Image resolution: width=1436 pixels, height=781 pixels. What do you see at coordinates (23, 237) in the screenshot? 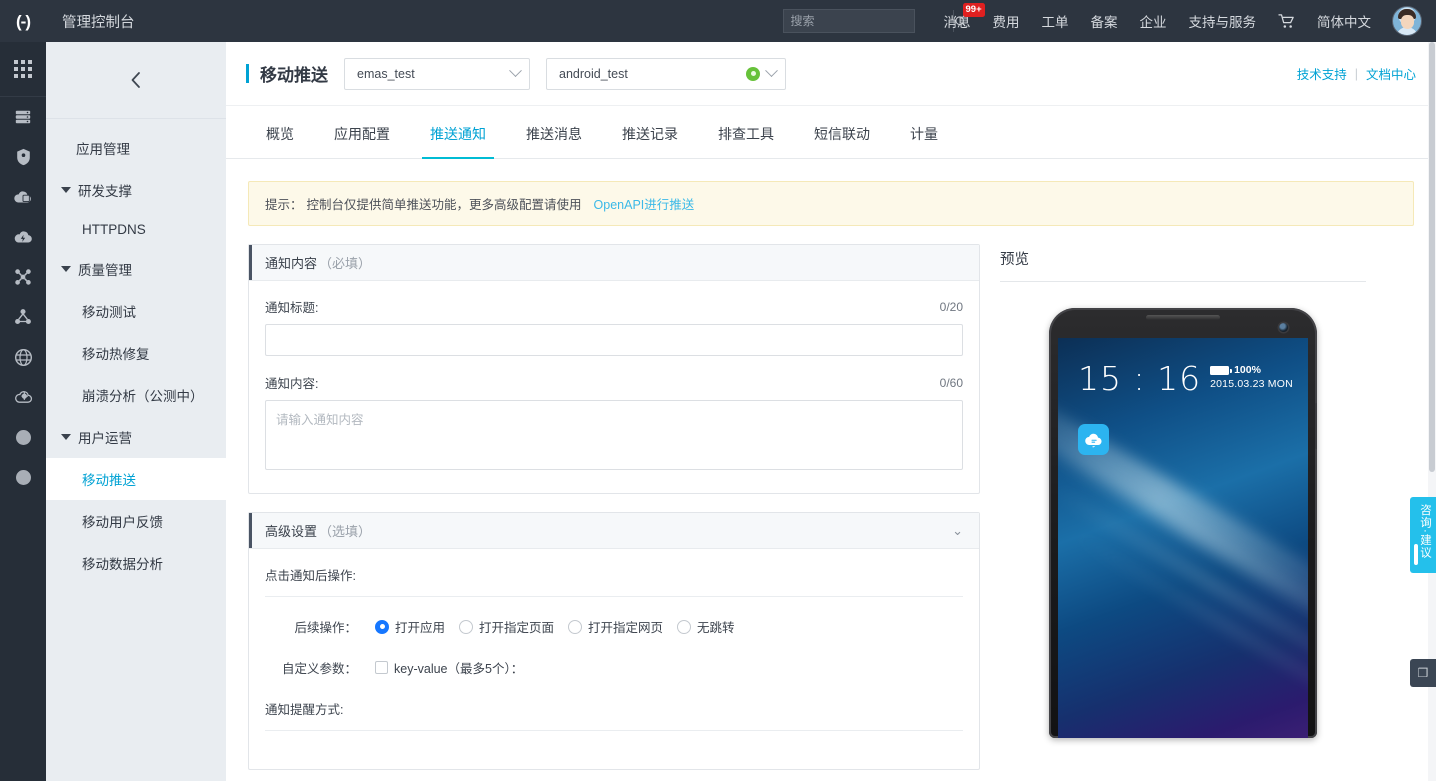
I see `cloud-bolt-icon` at bounding box center [23, 237].